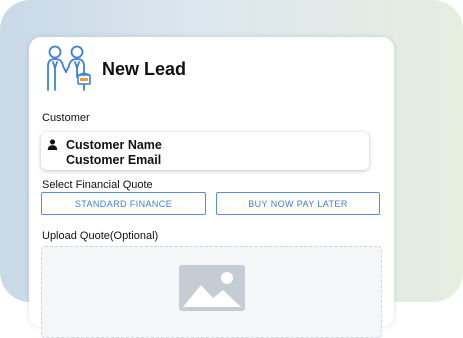 This screenshot has width=463, height=338. I want to click on customer-section-label: Customer, so click(66, 118).